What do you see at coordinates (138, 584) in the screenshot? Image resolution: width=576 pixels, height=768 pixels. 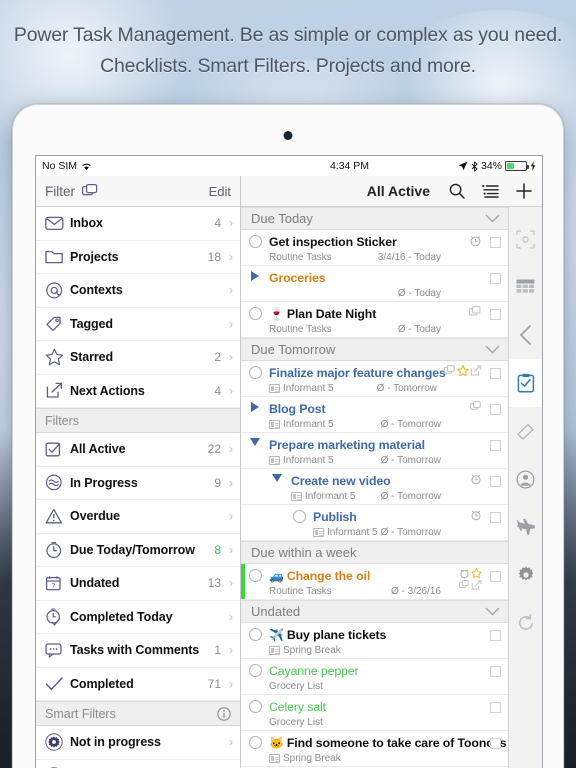 I see `sidebar-filter-undated: ? Undated 13 ›` at bounding box center [138, 584].